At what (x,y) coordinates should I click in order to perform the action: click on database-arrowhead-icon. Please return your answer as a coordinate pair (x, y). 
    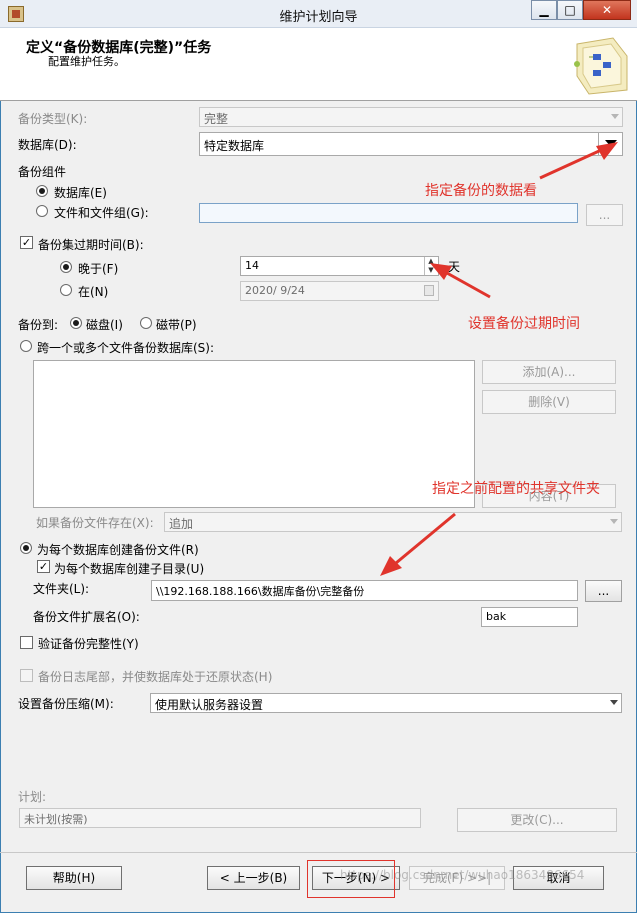
    Looking at the image, I should click on (607, 151).